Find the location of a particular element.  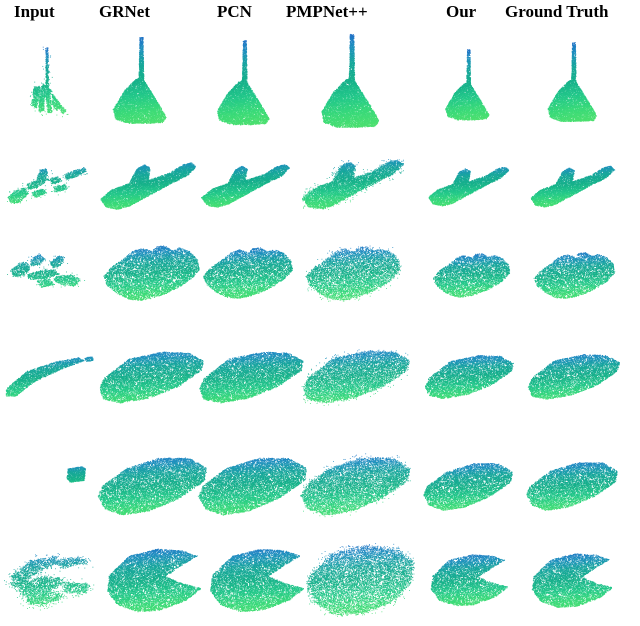

row-airplane-a is located at coordinates (320, 185).